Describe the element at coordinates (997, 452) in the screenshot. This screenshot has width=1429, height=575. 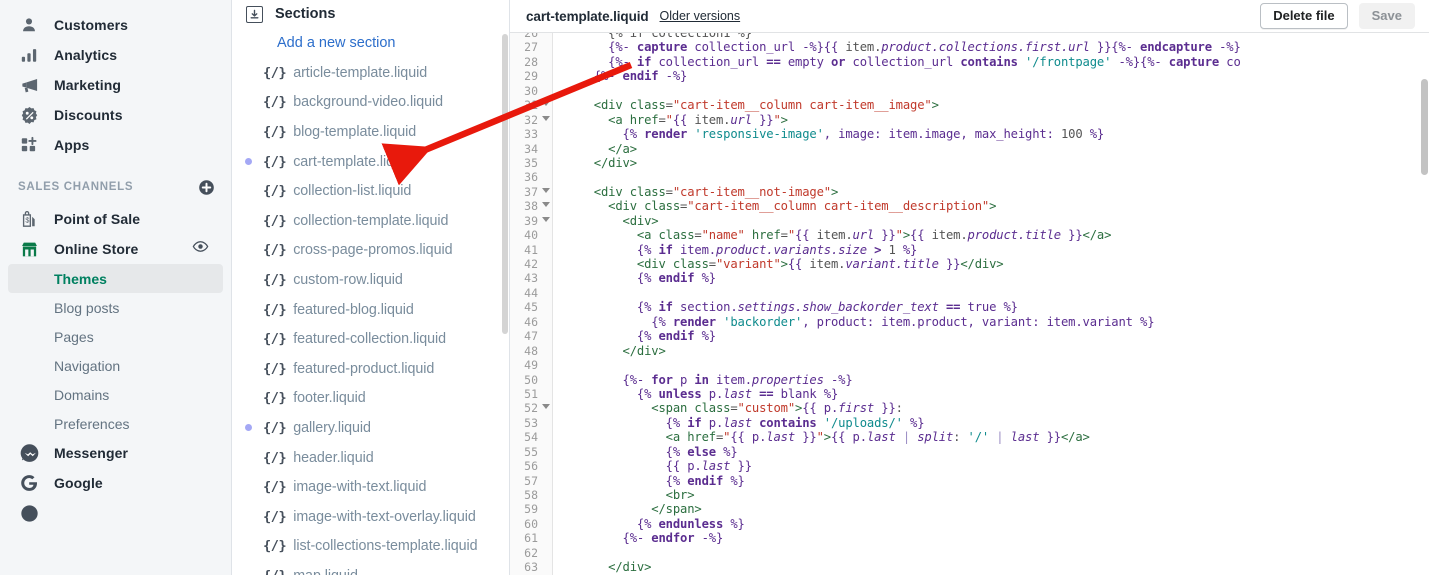
I see `code-line: {% else %}` at that location.